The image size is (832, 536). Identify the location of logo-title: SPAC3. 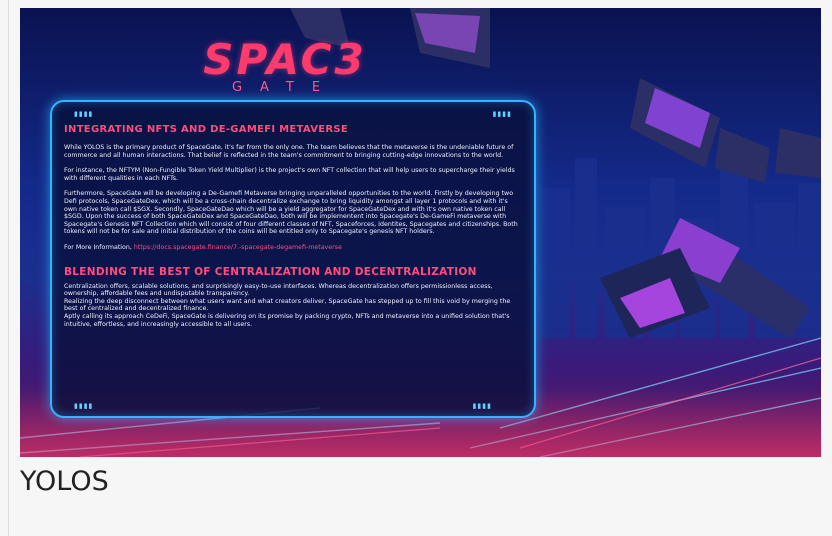
(285, 59).